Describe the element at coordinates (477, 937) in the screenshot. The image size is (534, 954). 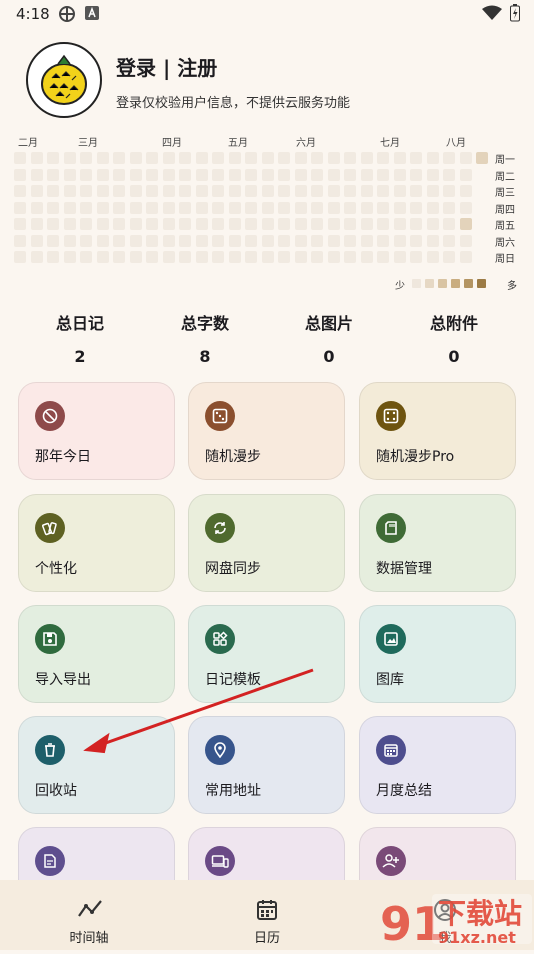
I see `watermark-domain: 91xz.net` at that location.